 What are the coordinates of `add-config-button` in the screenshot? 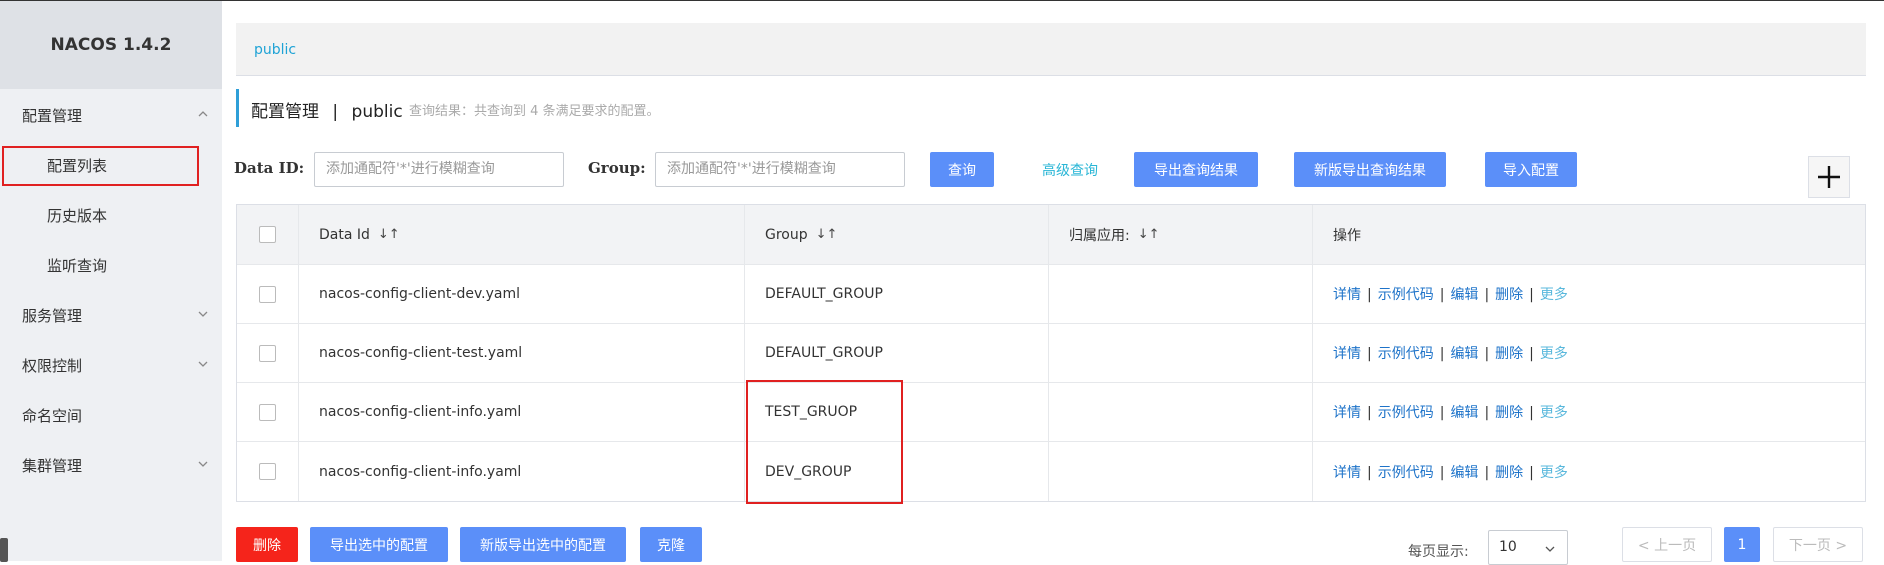 It's located at (1829, 177).